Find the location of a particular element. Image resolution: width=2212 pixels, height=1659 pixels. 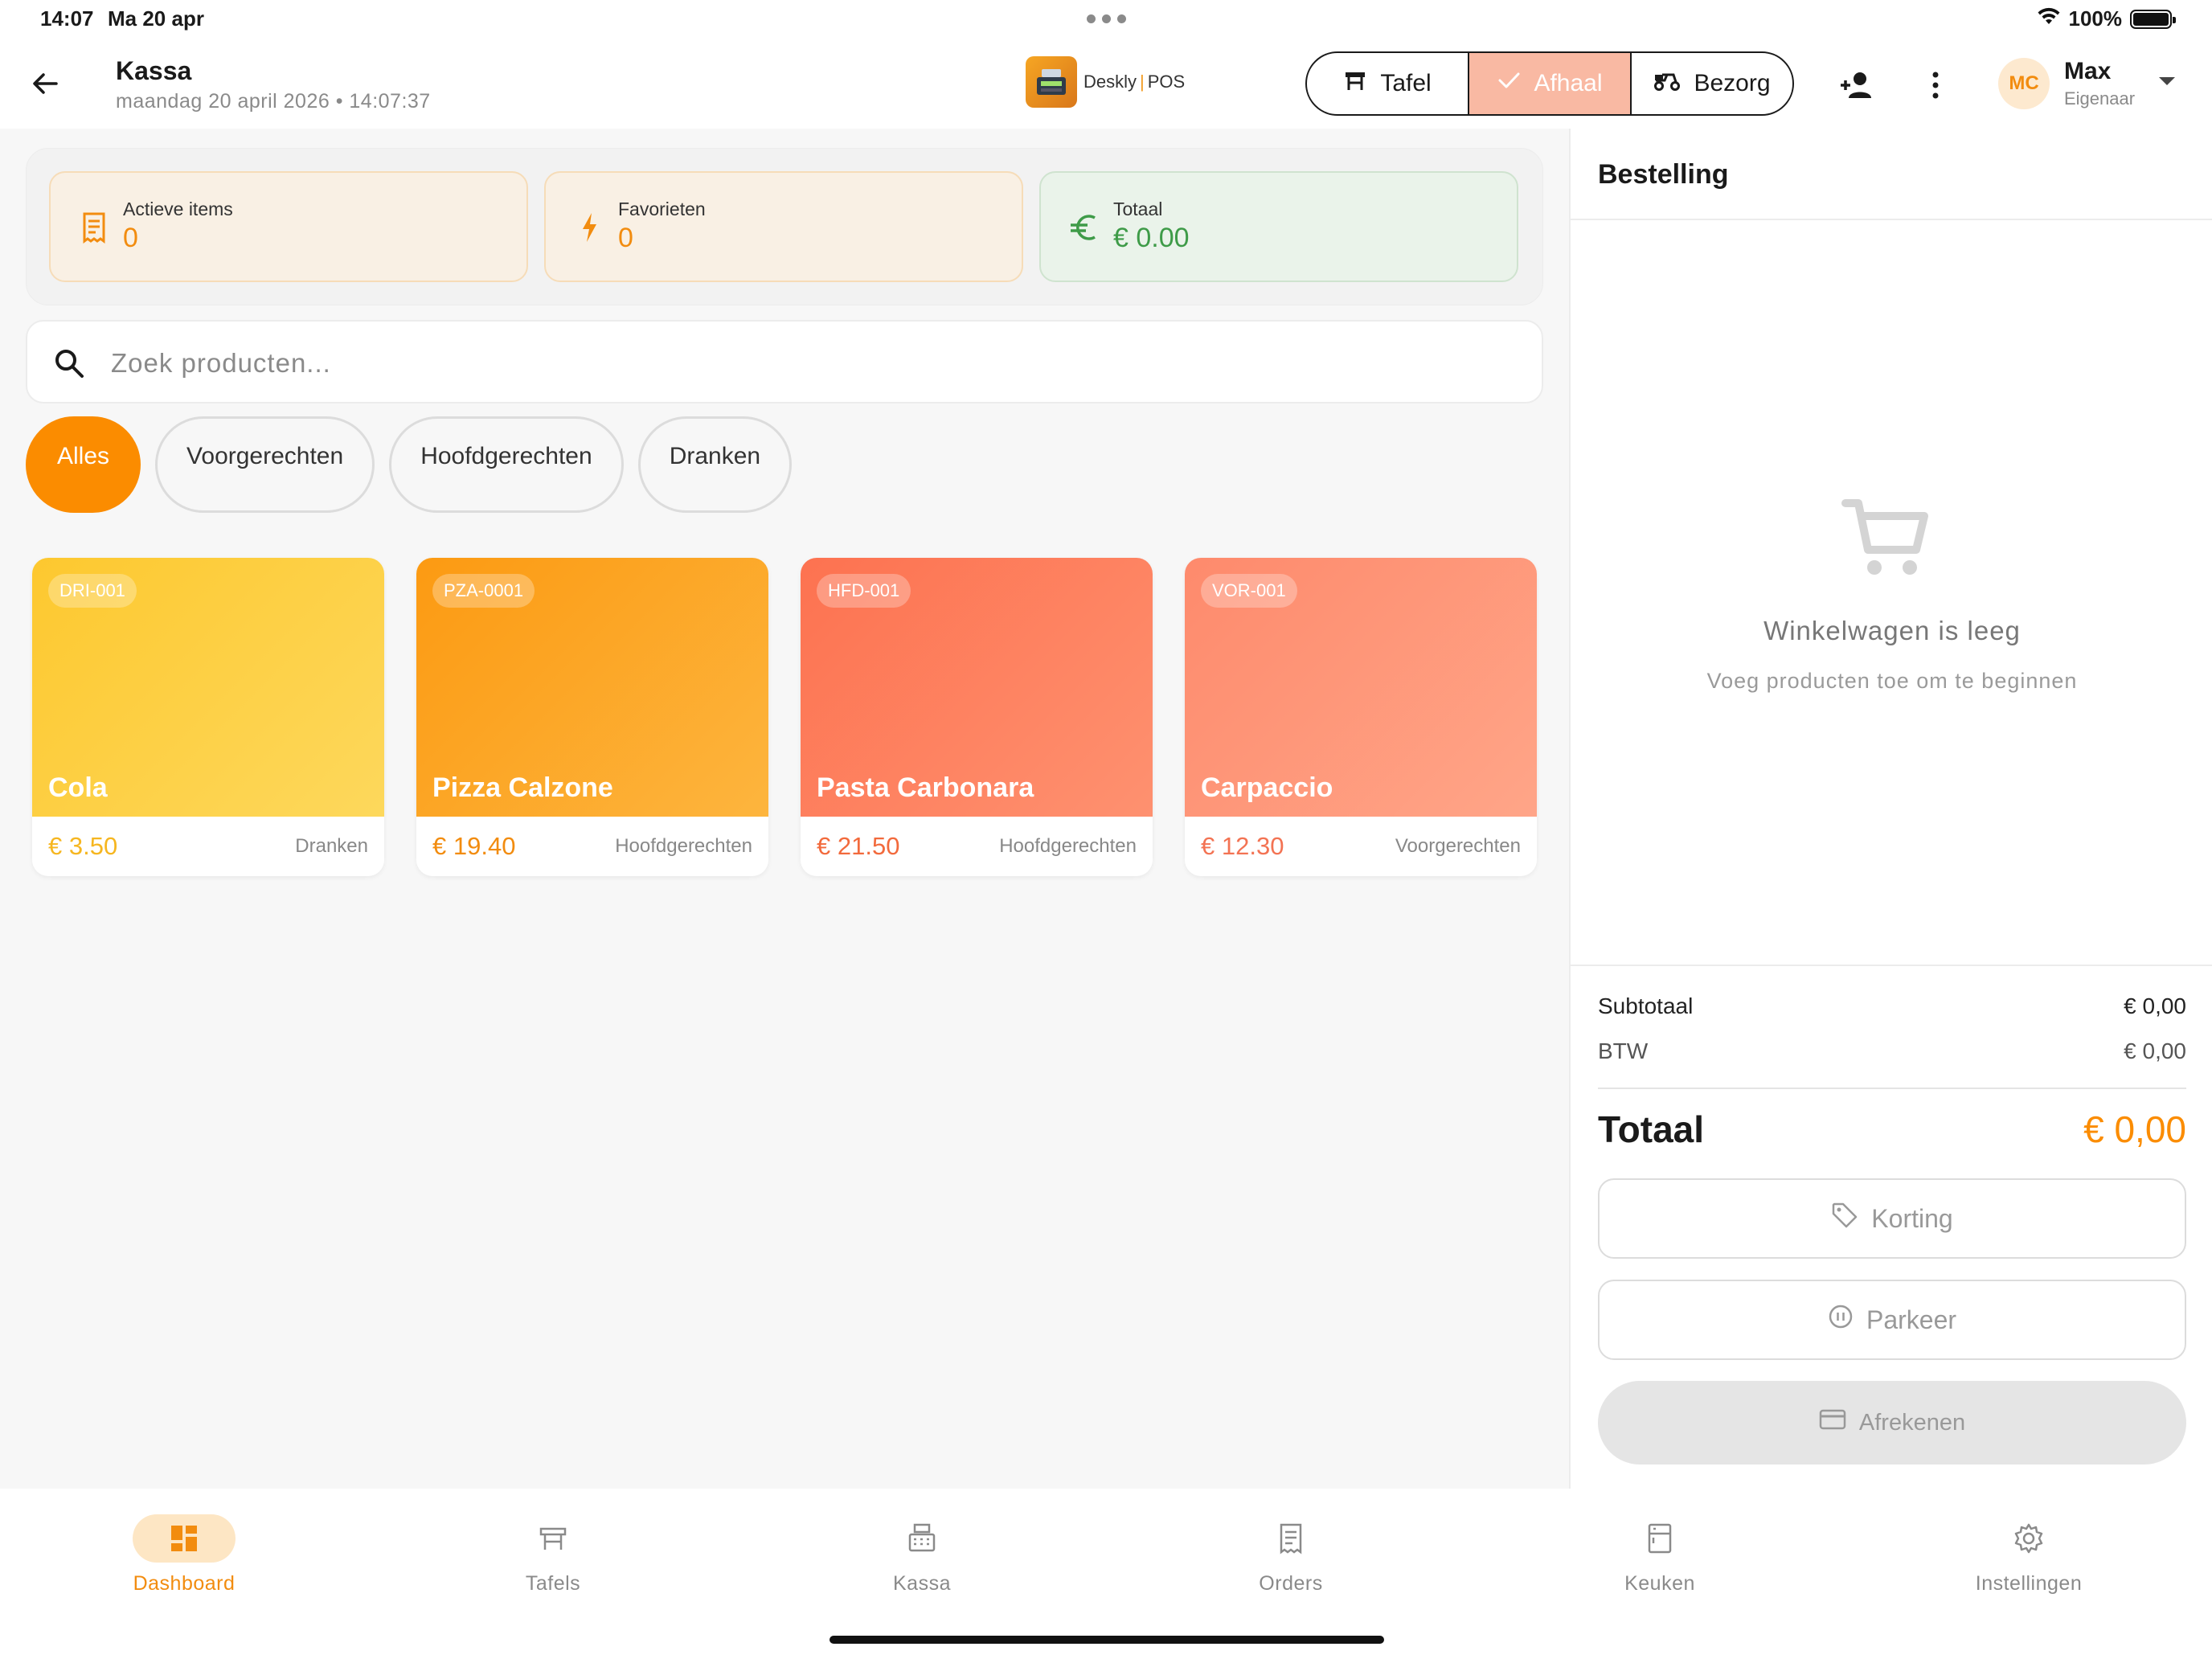

bolt-icon is located at coordinates (589, 227).